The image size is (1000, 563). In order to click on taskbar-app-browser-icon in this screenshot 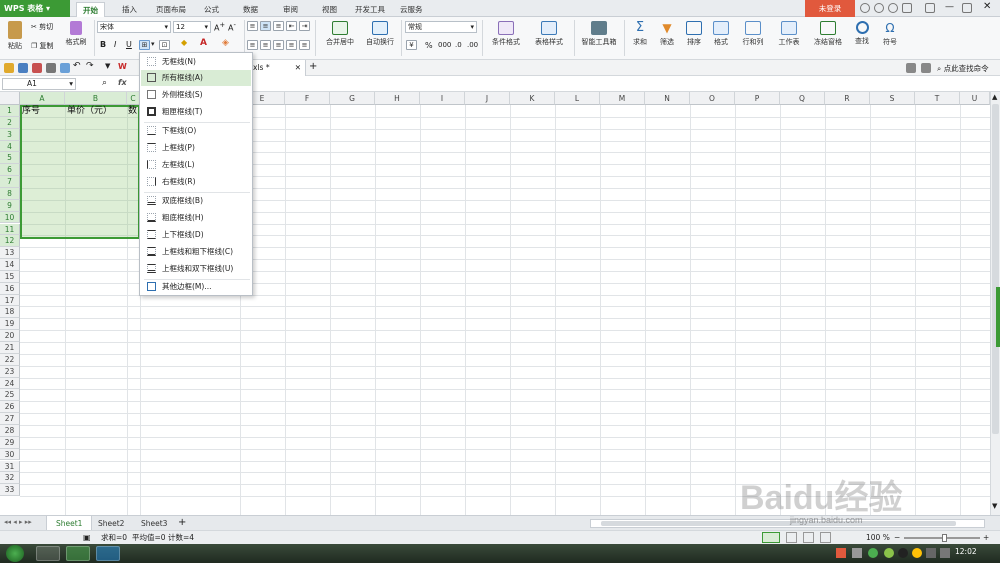, I will do `click(48, 553)`.